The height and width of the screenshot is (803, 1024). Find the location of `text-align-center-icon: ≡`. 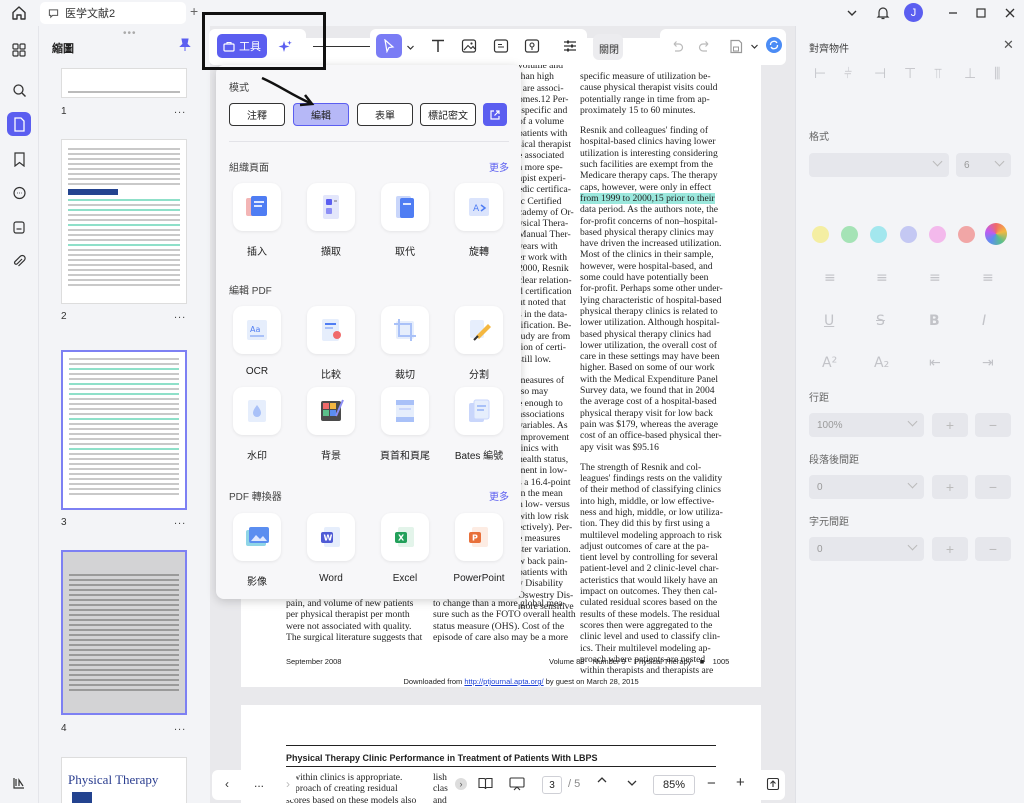

text-align-center-icon: ≡ is located at coordinates (882, 278).